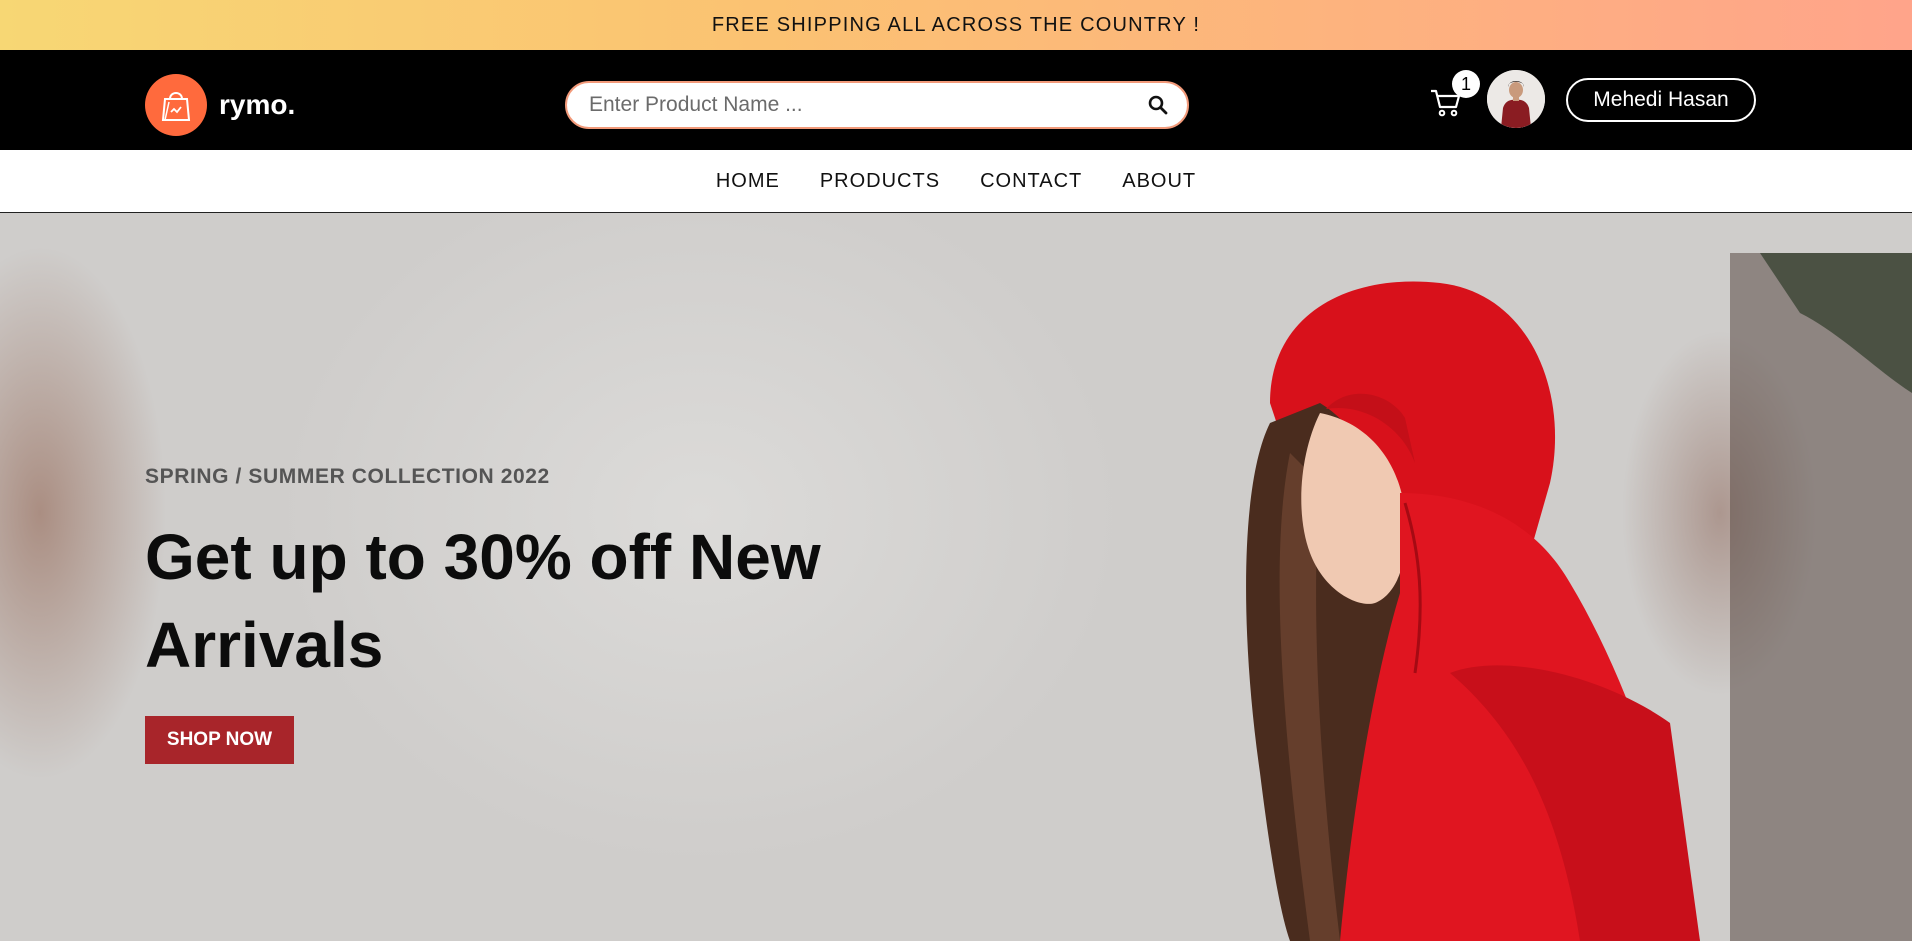  I want to click on site-header: rymo. 1 Mehedi Hasan, so click(956, 100).